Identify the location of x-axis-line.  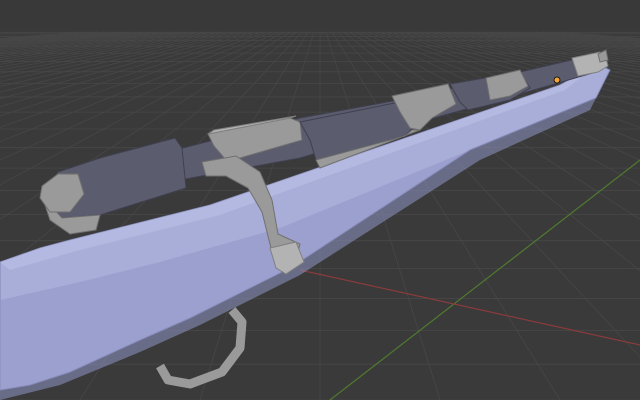
(469, 307).